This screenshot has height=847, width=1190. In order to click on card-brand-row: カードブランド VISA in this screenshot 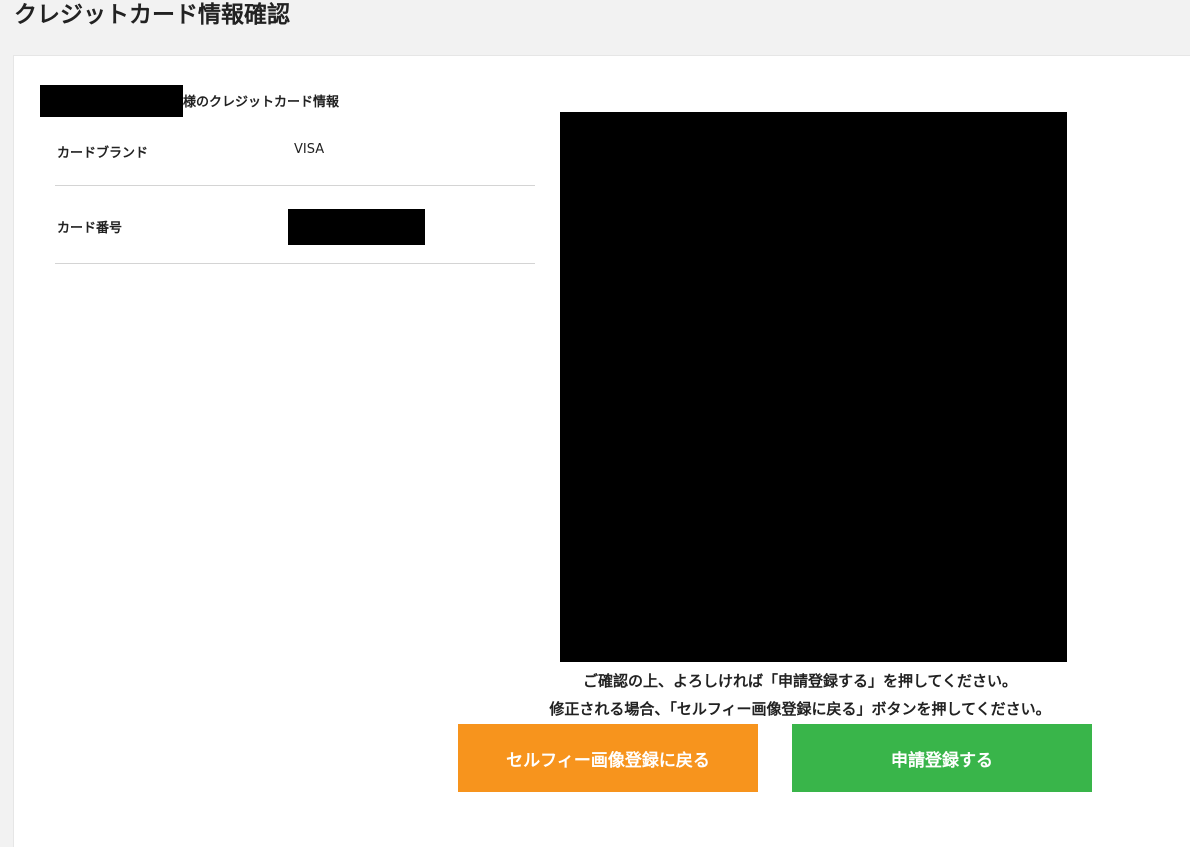, I will do `click(295, 152)`.